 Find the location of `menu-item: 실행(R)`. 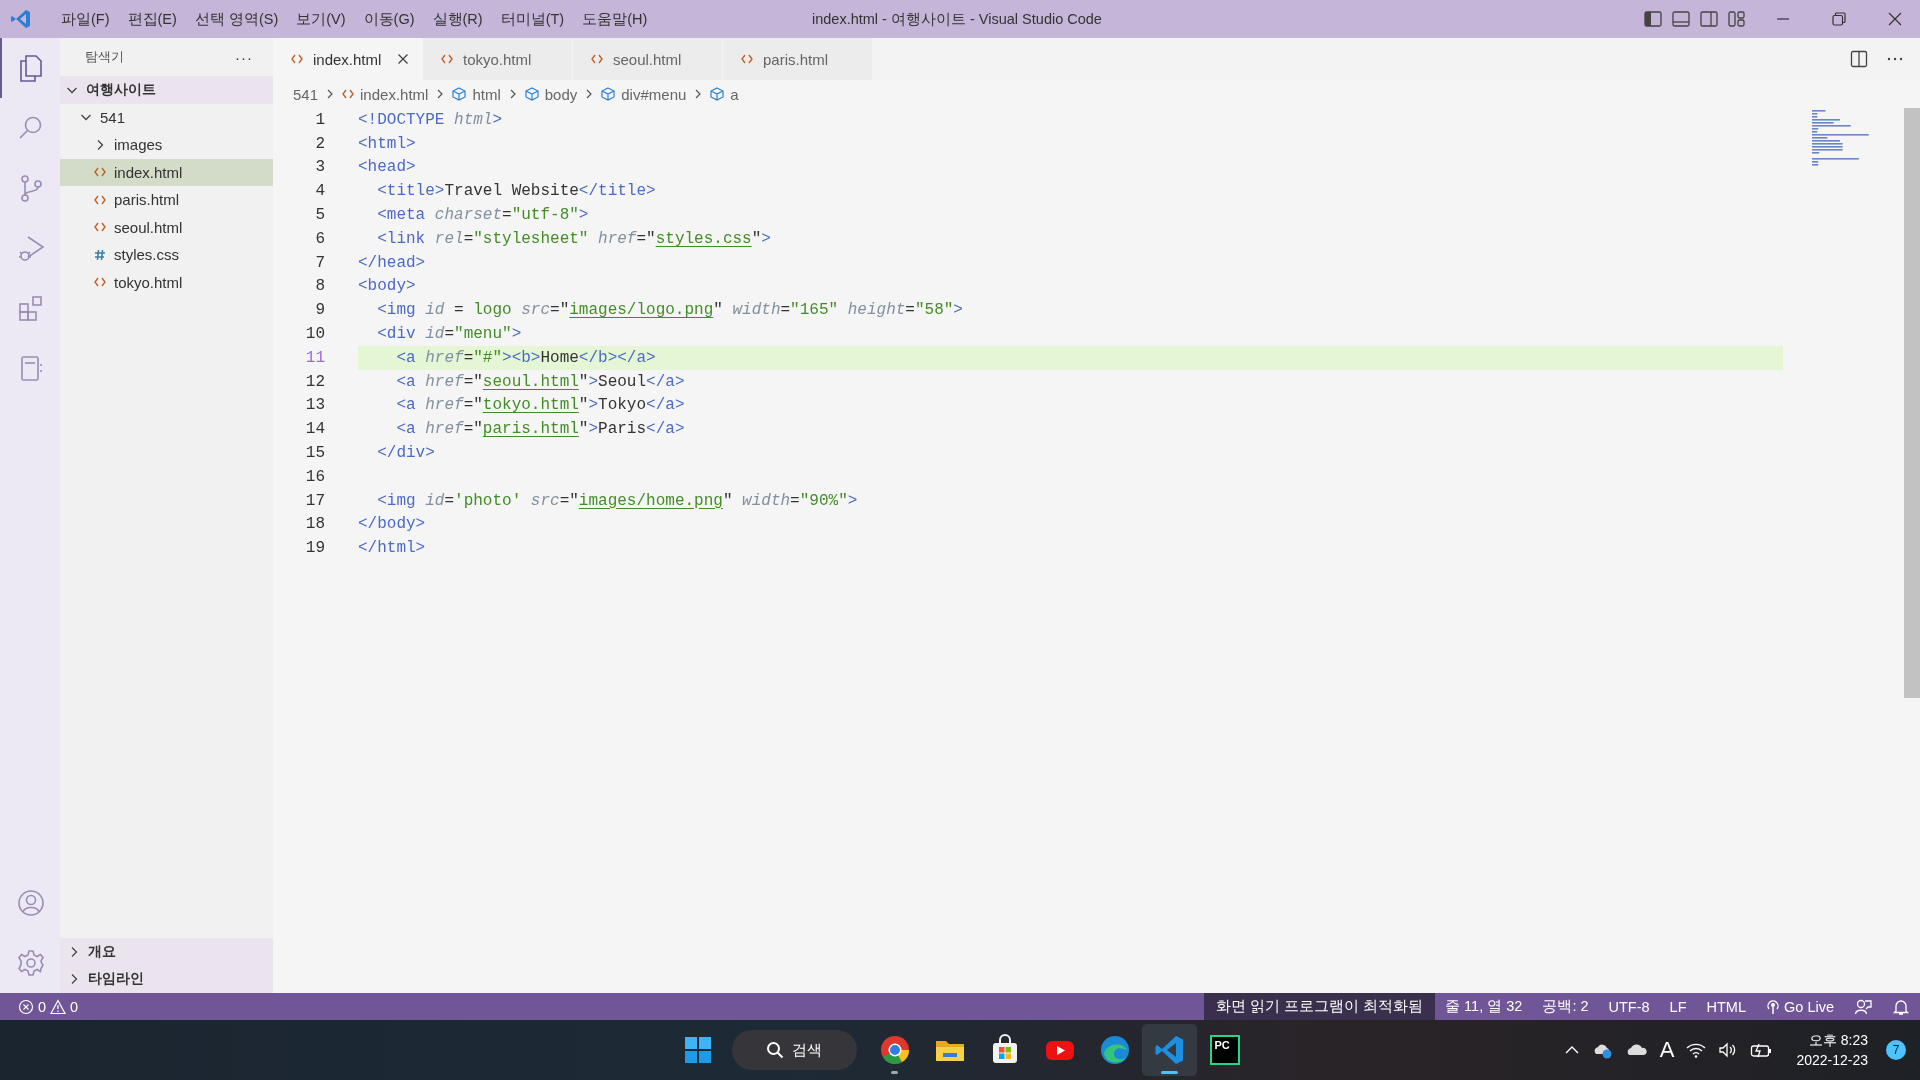

menu-item: 실행(R) is located at coordinates (457, 19).